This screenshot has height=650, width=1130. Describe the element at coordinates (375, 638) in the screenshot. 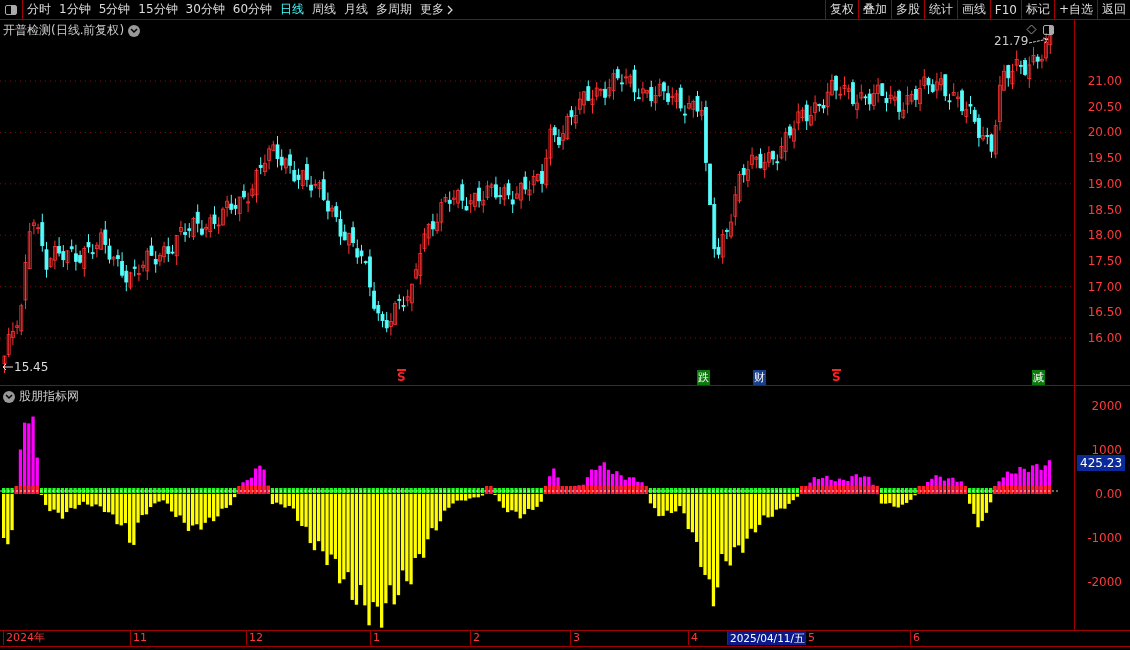

I see `date-label: 1` at that location.